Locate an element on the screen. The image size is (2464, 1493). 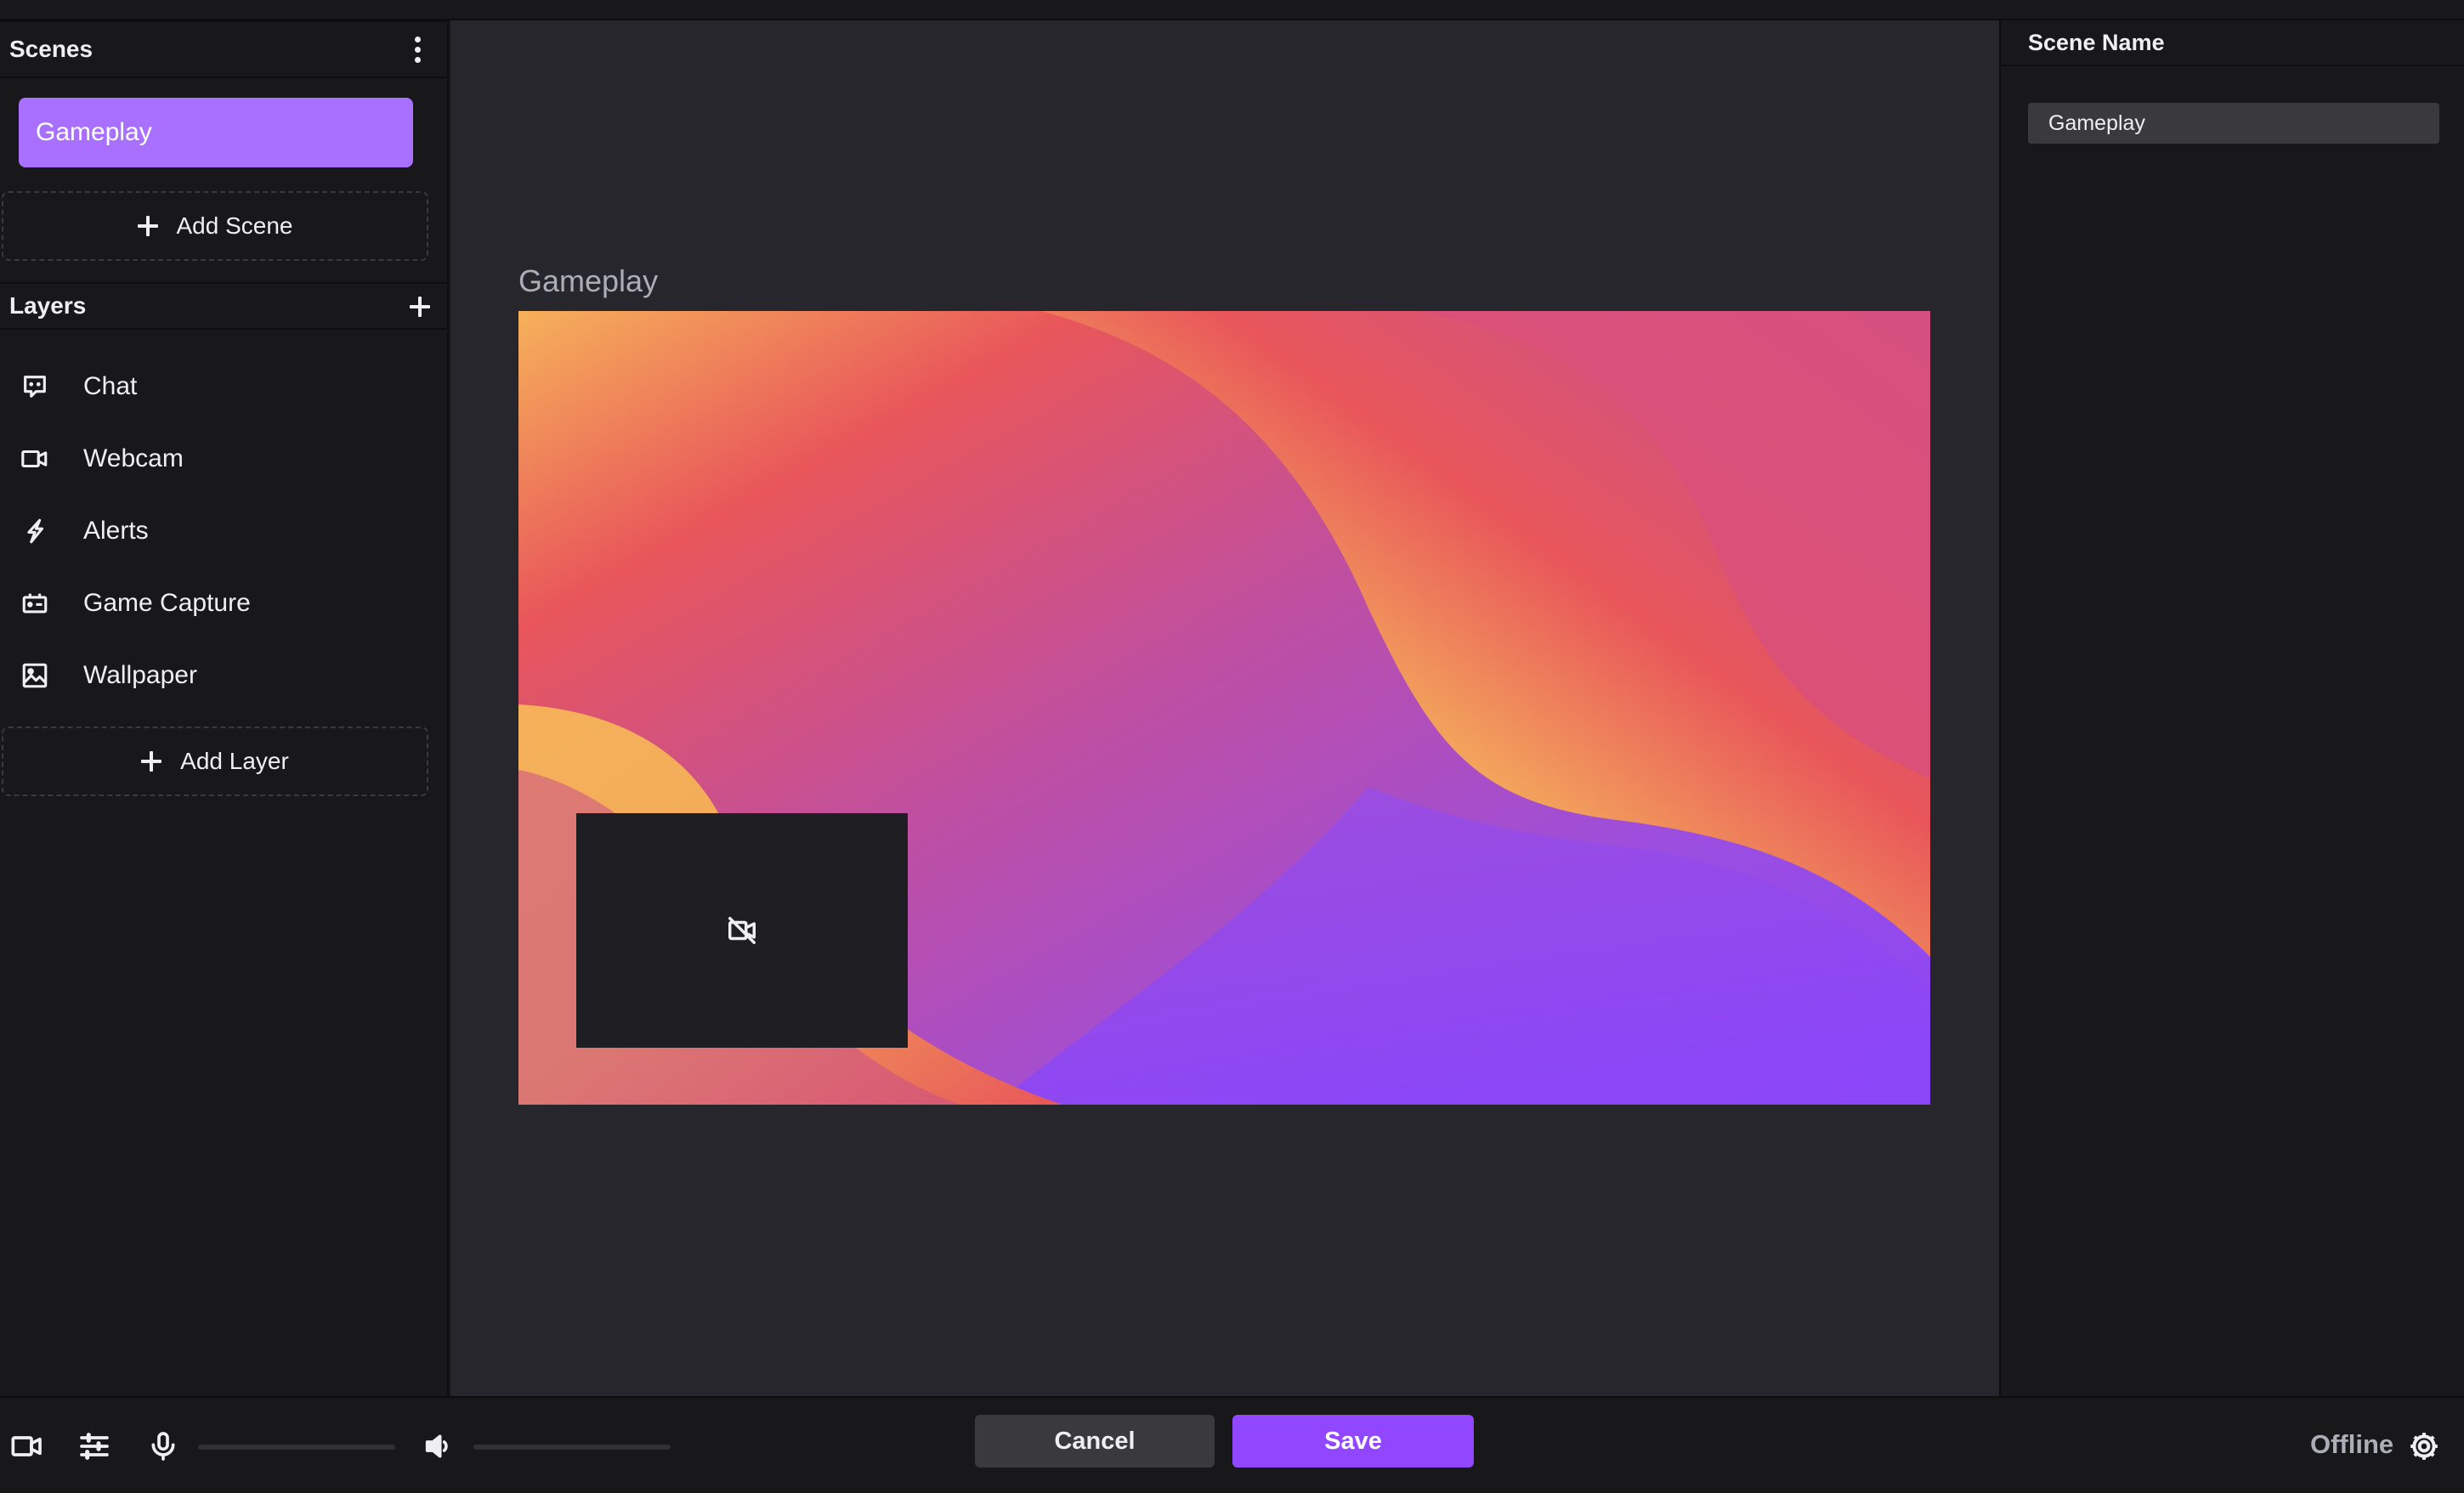
scenes-header: Scenes is located at coordinates (224, 49).